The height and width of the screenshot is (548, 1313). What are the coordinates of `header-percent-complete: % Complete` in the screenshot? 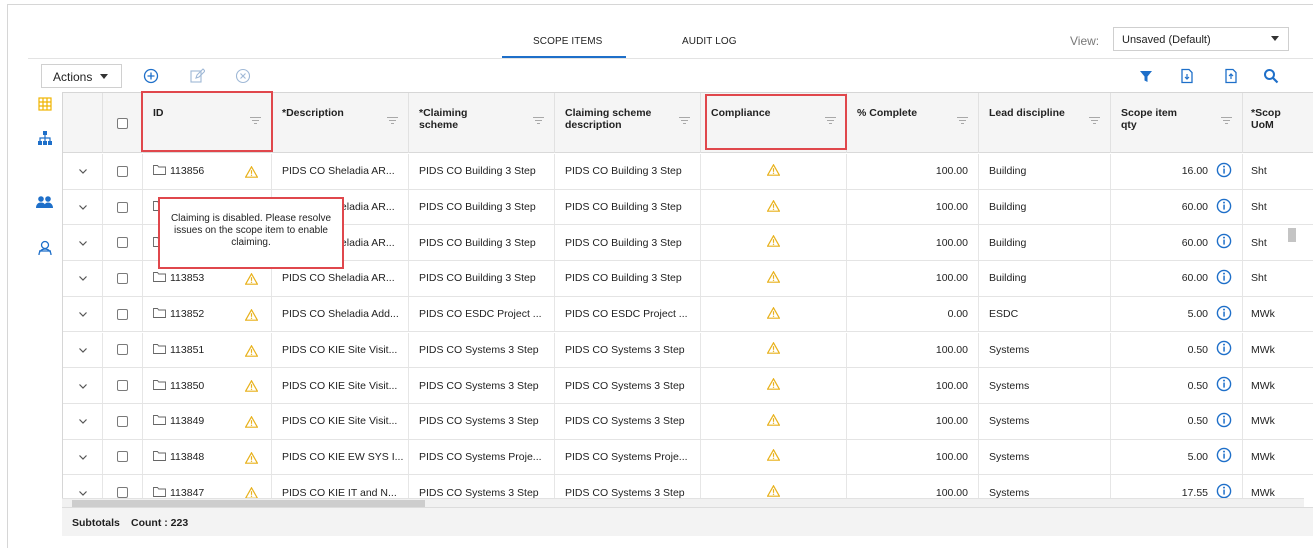 It's located at (913, 123).